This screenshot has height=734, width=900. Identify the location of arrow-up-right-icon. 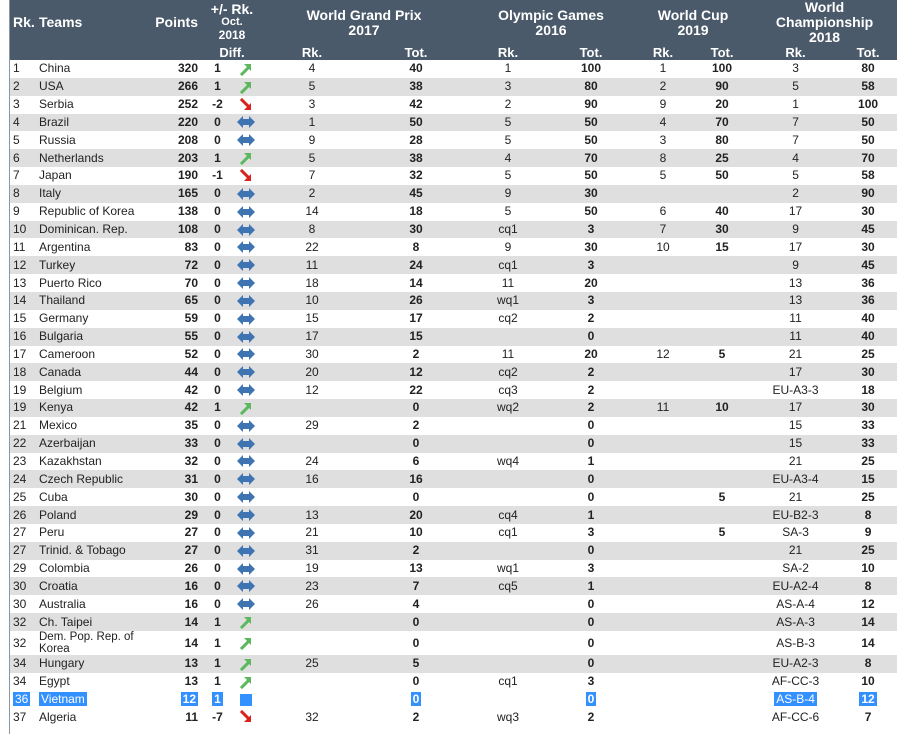
(245, 622).